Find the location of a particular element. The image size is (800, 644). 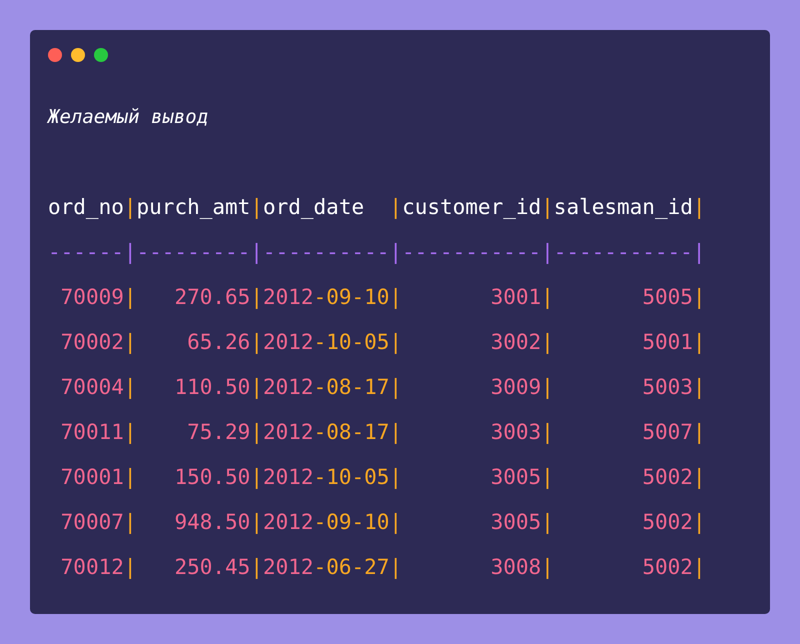

table-row-line: 70012| 250.45|2012-06-27| 3008| 5002| is located at coordinates (383, 567).